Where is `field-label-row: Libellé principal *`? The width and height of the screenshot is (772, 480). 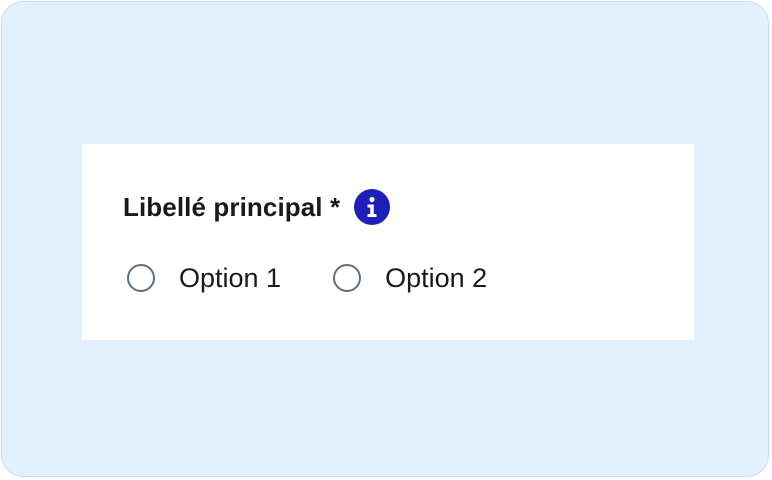 field-label-row: Libellé principal * is located at coordinates (257, 207).